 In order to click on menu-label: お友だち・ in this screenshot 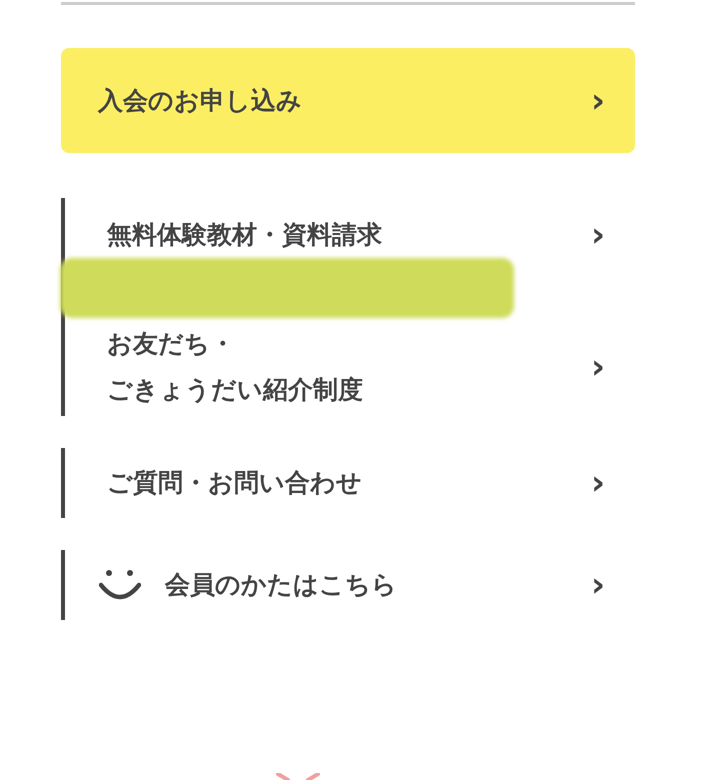, I will do `click(171, 344)`.